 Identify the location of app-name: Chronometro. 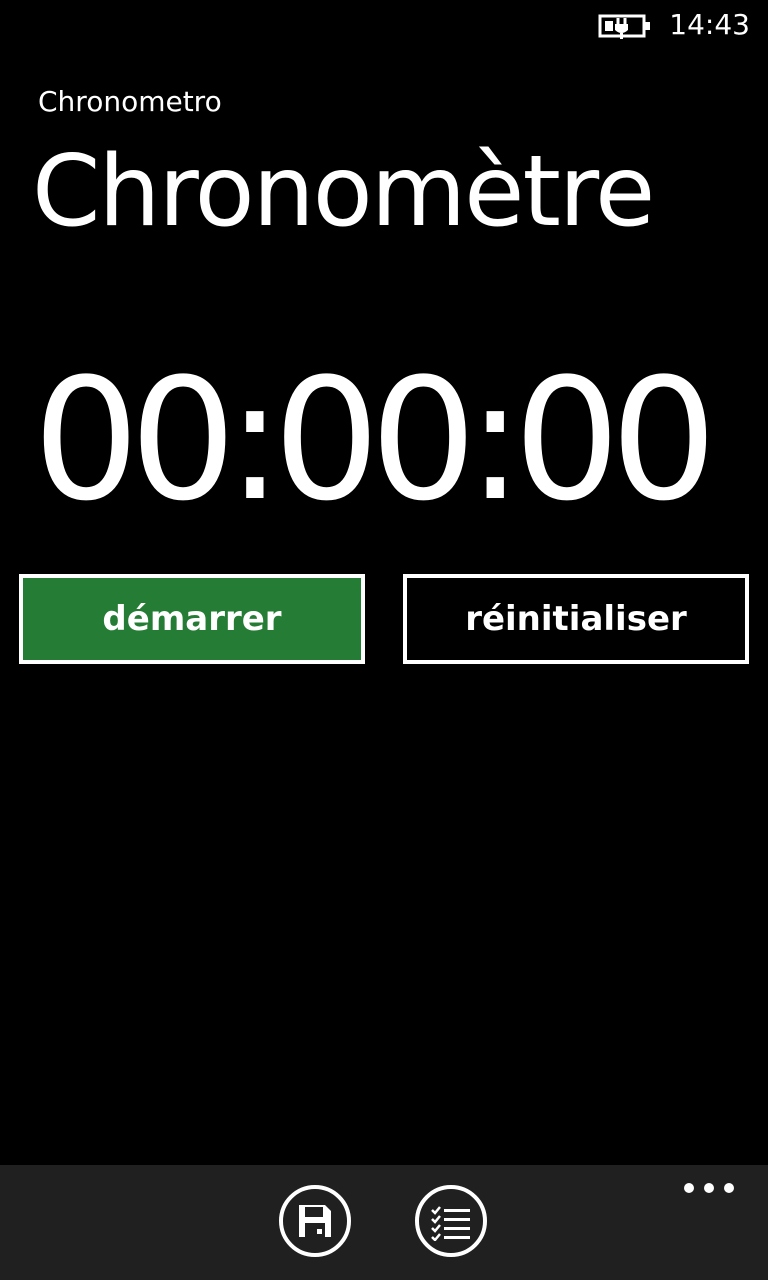
(130, 101).